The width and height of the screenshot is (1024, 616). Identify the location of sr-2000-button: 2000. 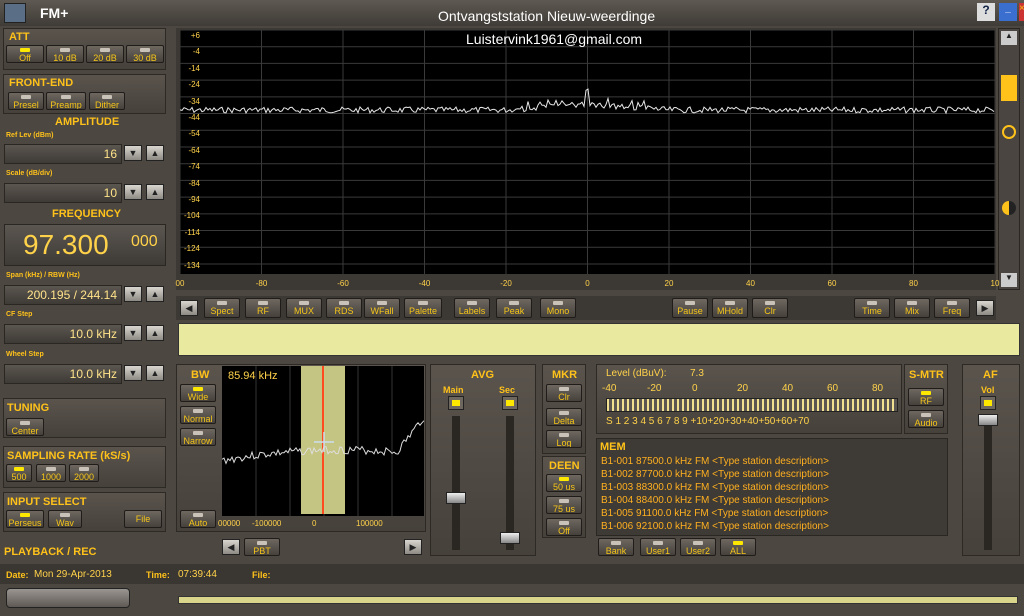
(84, 473).